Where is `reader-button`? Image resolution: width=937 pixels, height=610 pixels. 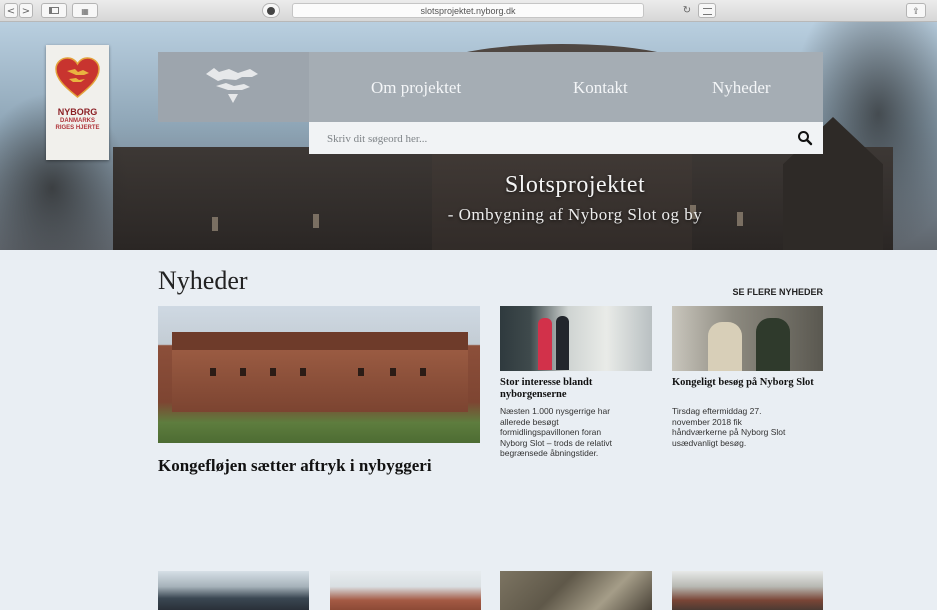
reader-button is located at coordinates (707, 10).